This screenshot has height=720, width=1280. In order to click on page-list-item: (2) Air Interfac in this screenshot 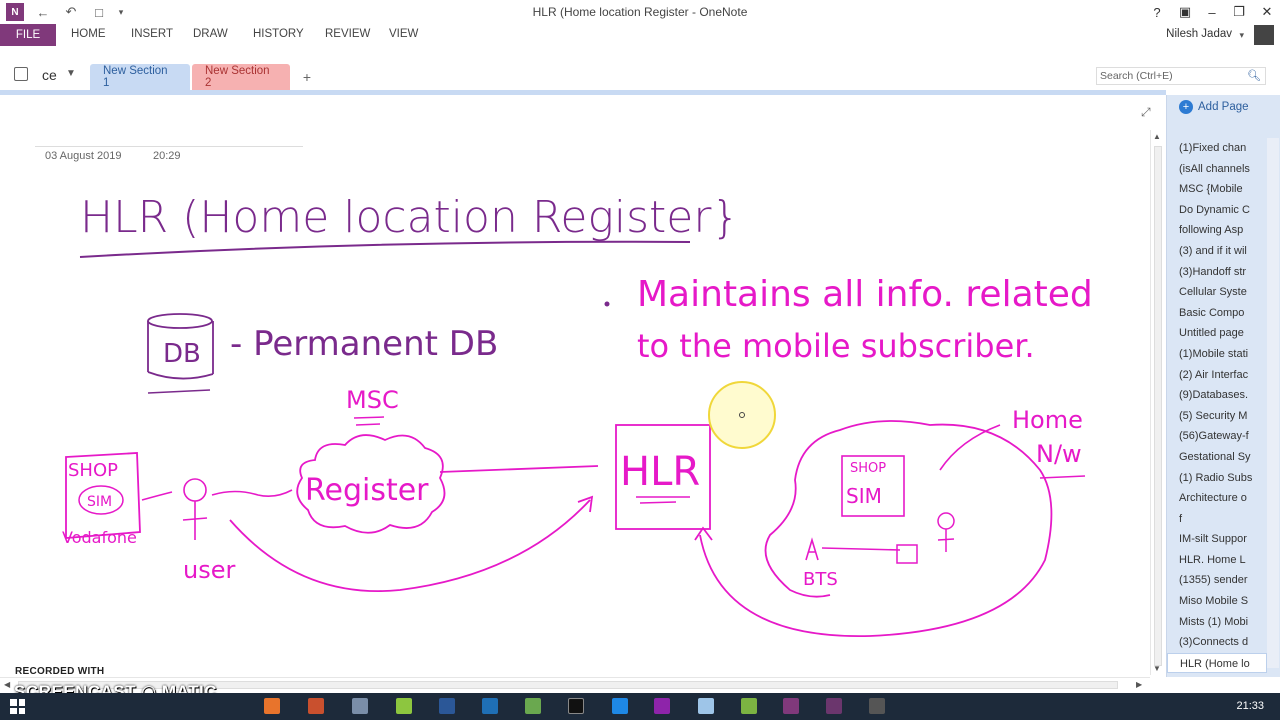, I will do `click(1217, 375)`.